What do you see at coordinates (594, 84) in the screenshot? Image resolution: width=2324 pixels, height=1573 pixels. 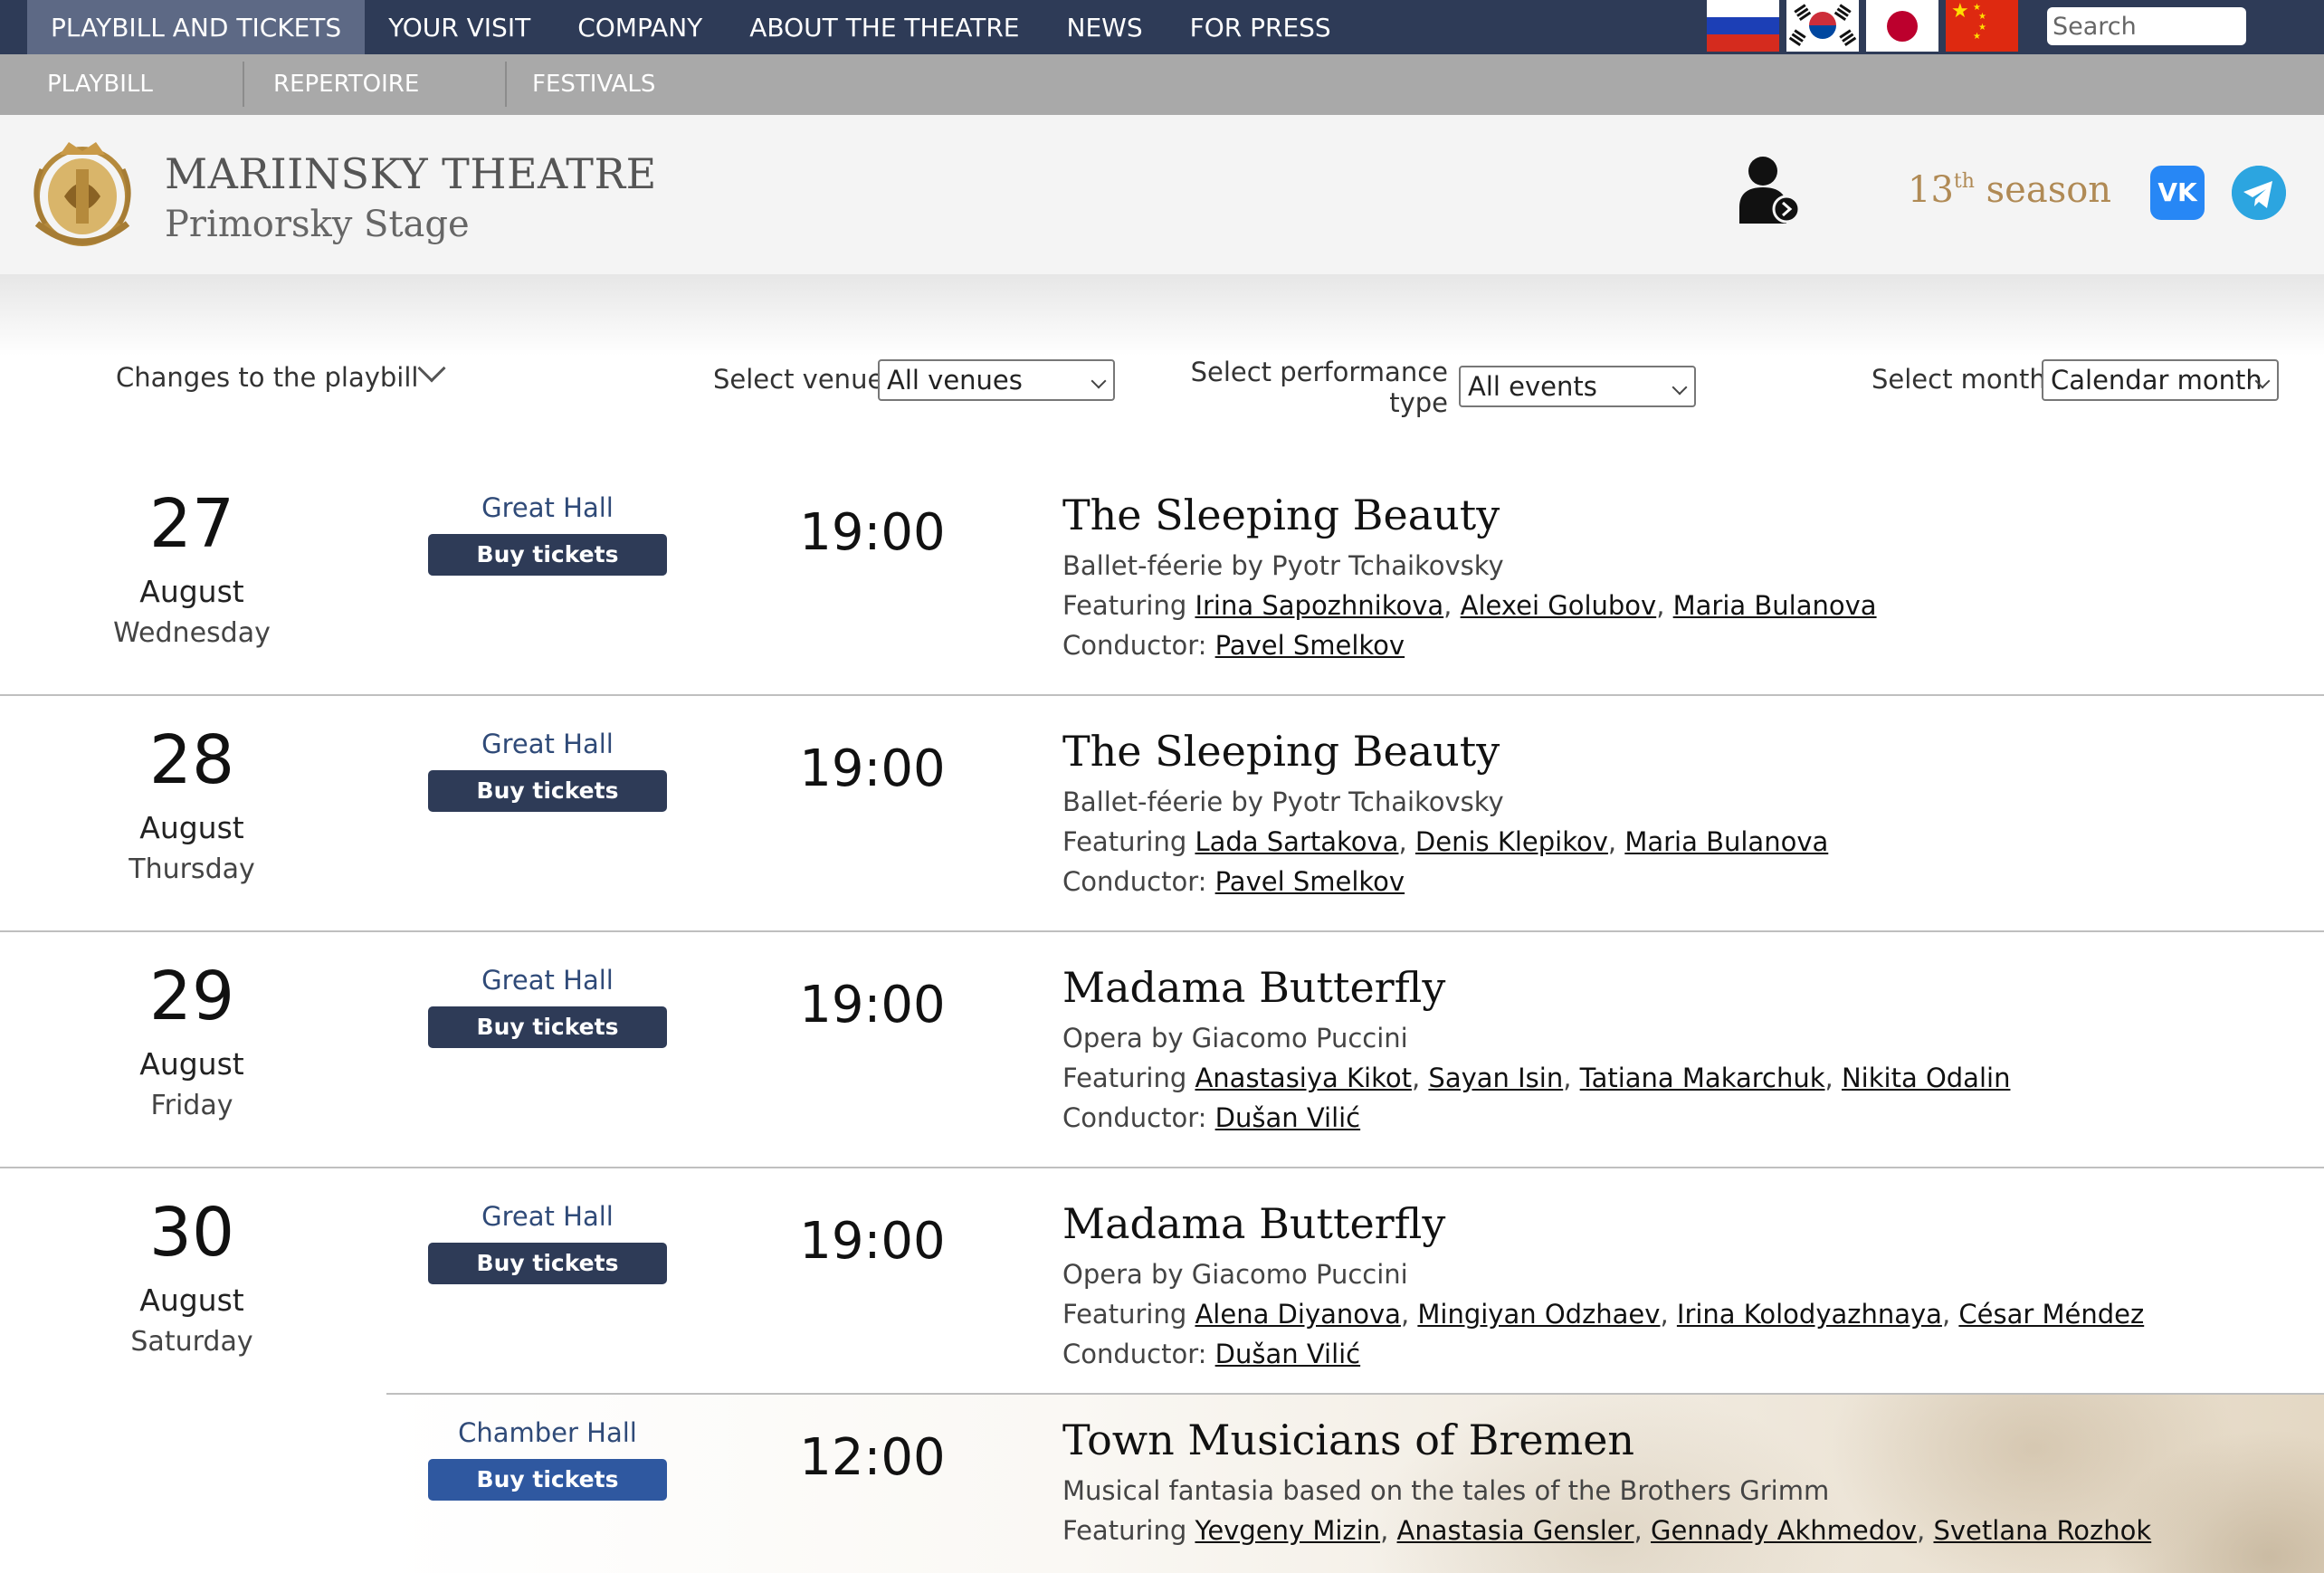 I see `sub-nav-festivals: FESTIVALS` at bounding box center [594, 84].